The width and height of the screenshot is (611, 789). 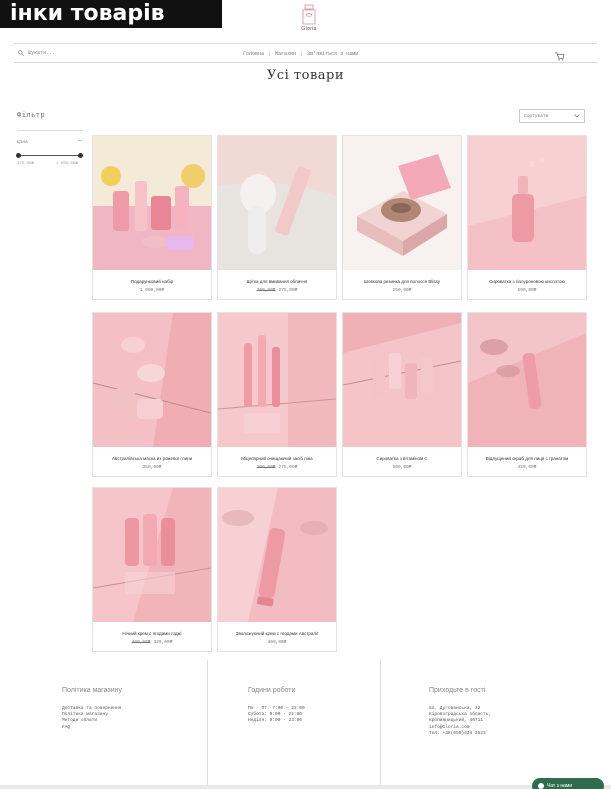 What do you see at coordinates (132, 728) in the screenshot?
I see `footer-link-faq: FAQ` at bounding box center [132, 728].